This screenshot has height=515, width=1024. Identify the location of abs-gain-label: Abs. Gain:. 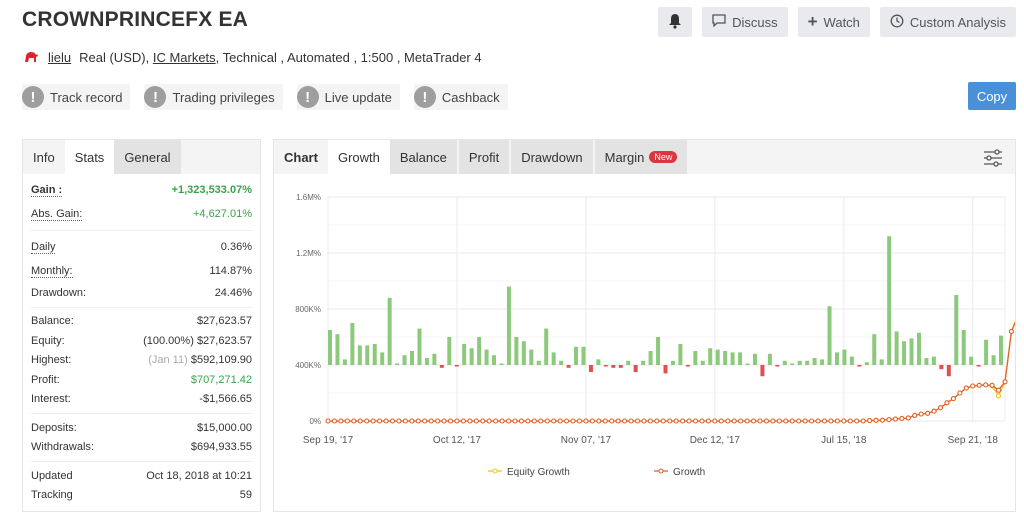
(57, 214).